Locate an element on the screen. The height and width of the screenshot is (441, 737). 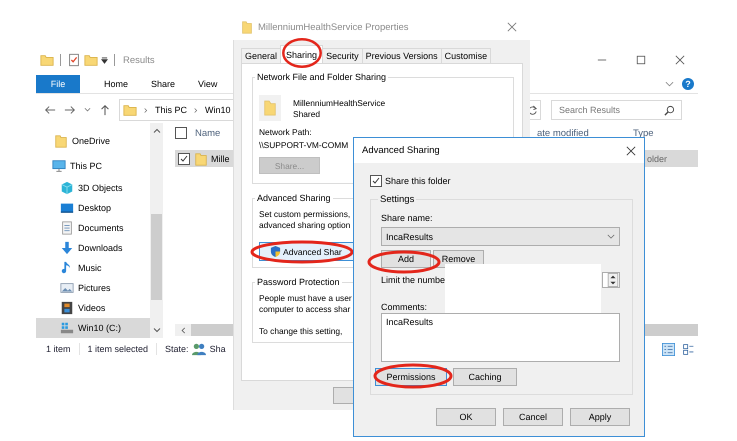
folder-name: MillenniumHealthService is located at coordinates (339, 103).